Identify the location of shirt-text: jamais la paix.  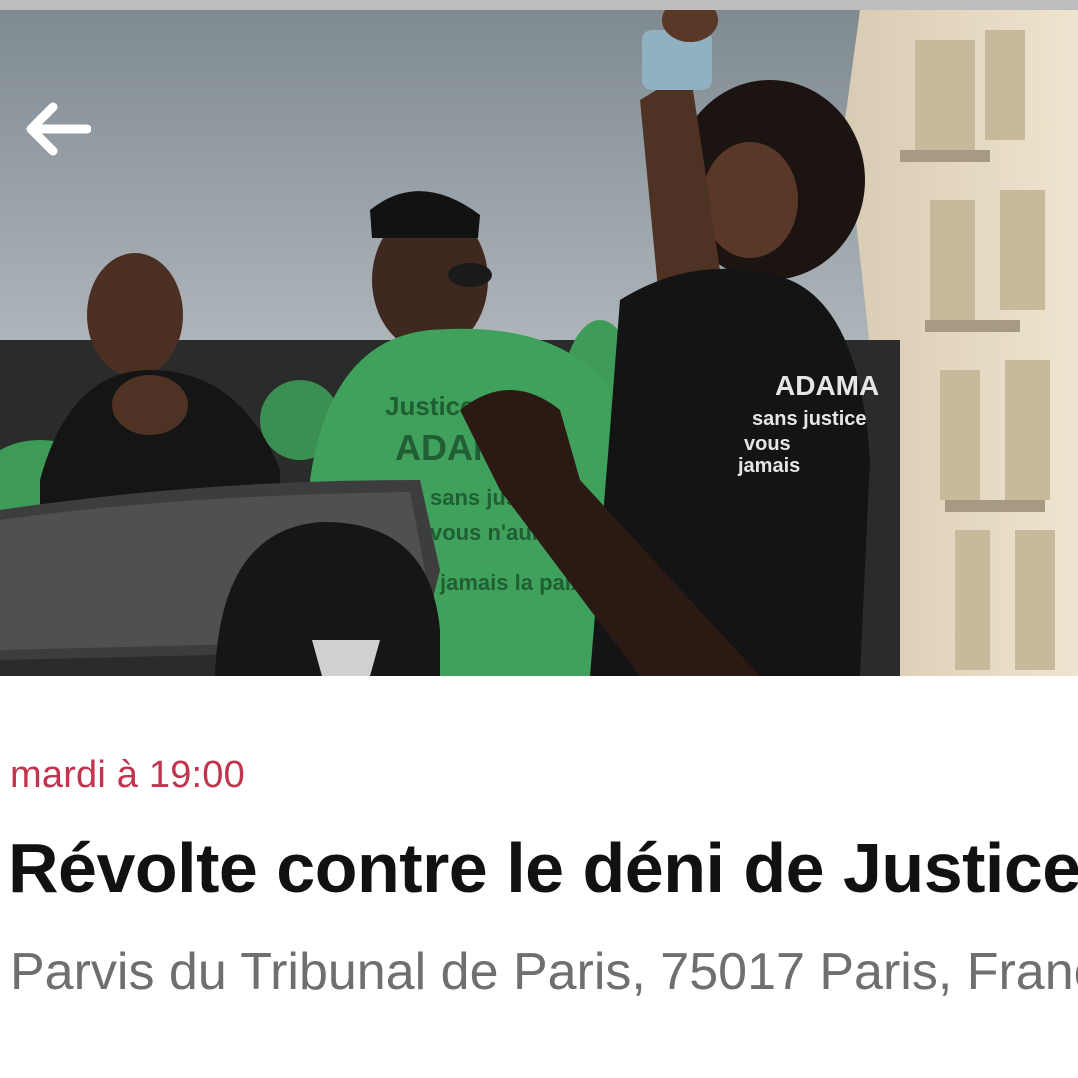
(511, 582).